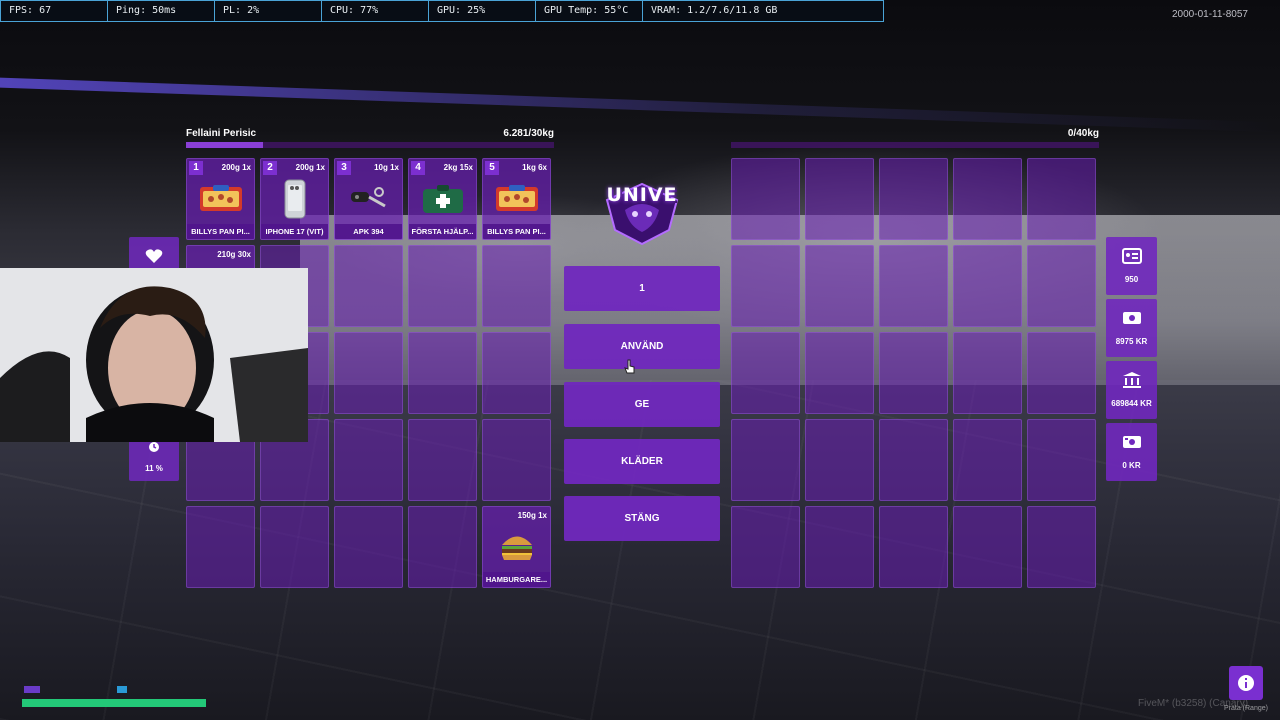 The height and width of the screenshot is (720, 1280). What do you see at coordinates (642, 518) in the screenshot?
I see `close-button: STÄNG` at bounding box center [642, 518].